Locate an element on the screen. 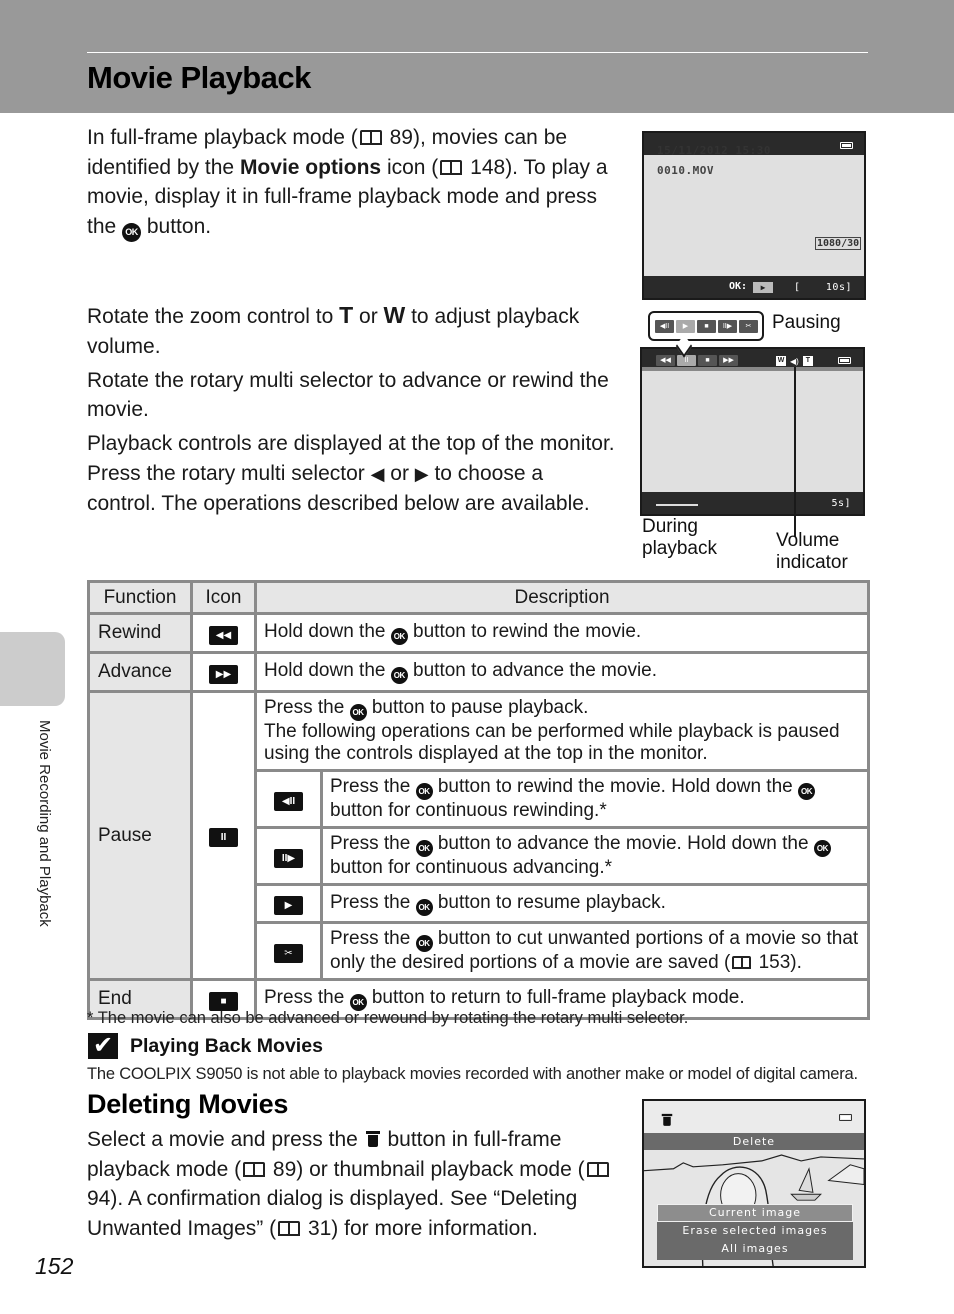  scissors-icon: ✂ is located at coordinates (288, 953).